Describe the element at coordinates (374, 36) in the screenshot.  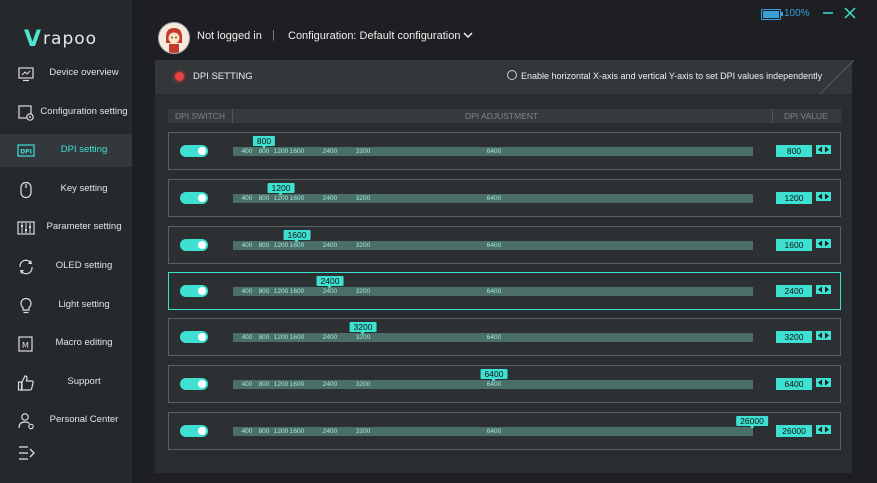
I see `configuration-selector: Configuration: Default configuration` at that location.